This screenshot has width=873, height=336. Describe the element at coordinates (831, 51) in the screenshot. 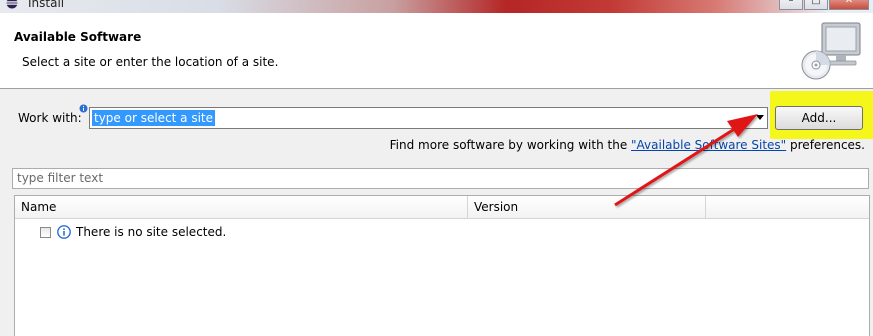

I see `monitor-cd-icon` at that location.